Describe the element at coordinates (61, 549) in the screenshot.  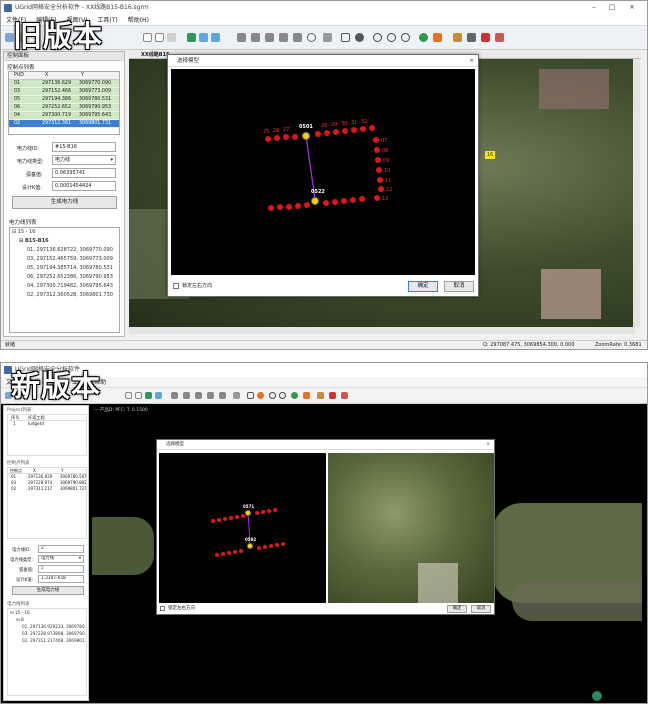
I see `line-id-input: 2` at that location.